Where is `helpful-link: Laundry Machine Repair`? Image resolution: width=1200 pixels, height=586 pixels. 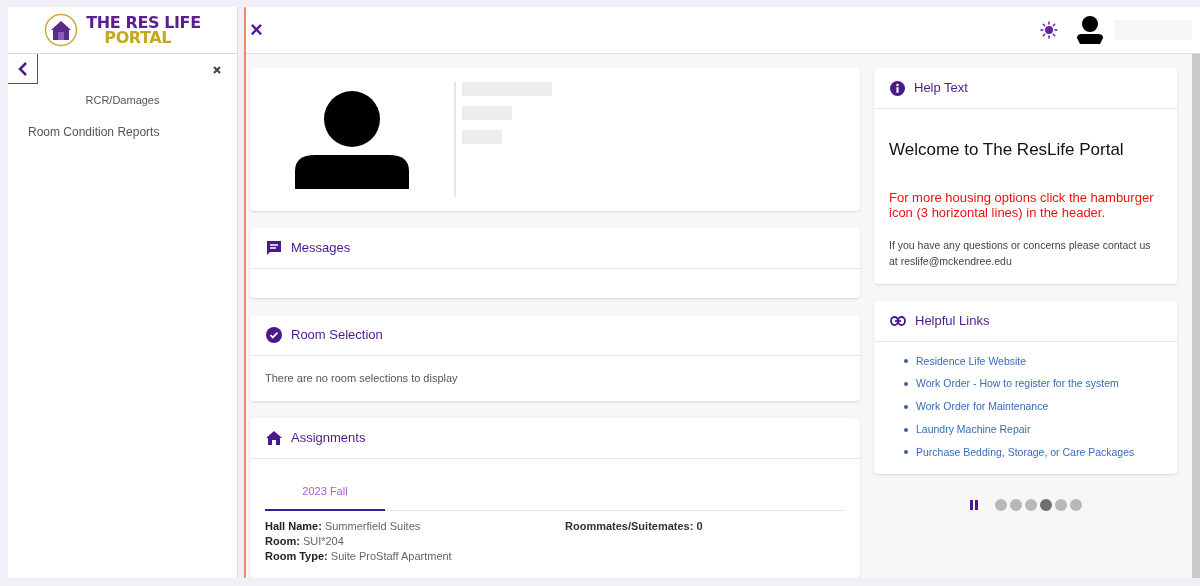
helpful-link: Laundry Machine Repair is located at coordinates (973, 429).